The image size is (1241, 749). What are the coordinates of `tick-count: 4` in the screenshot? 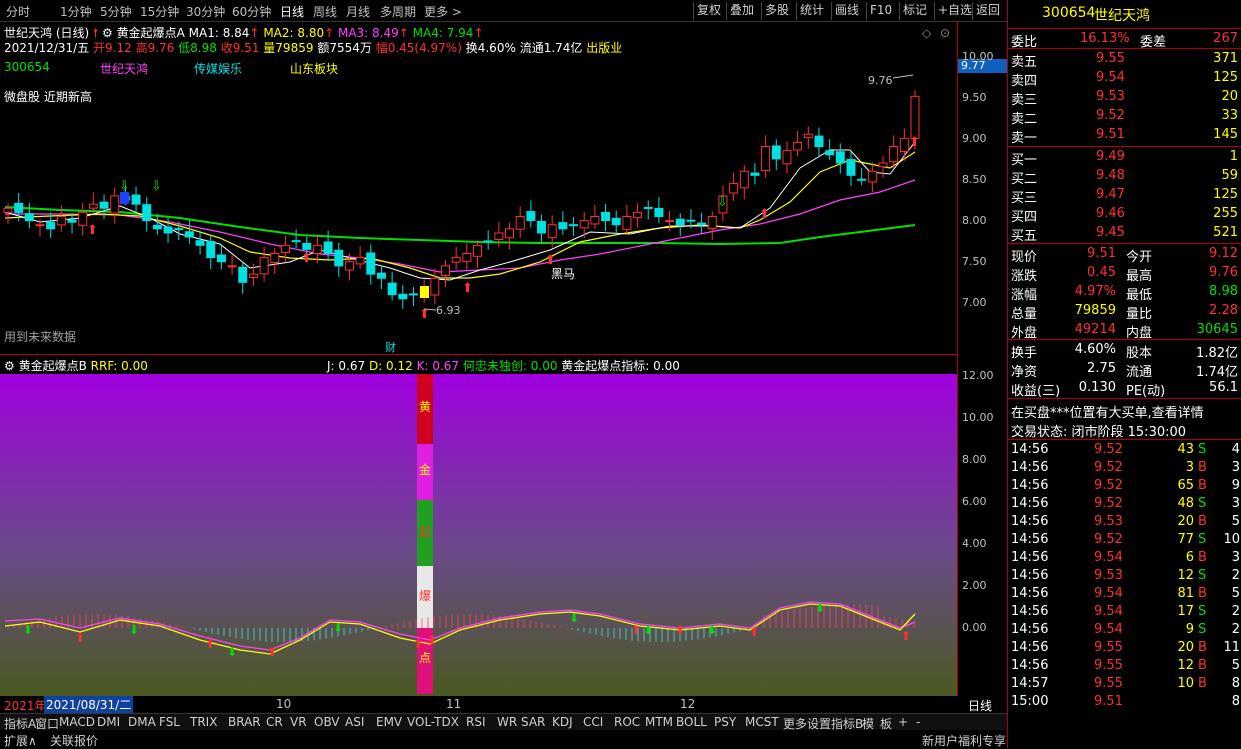 It's located at (1235, 449).